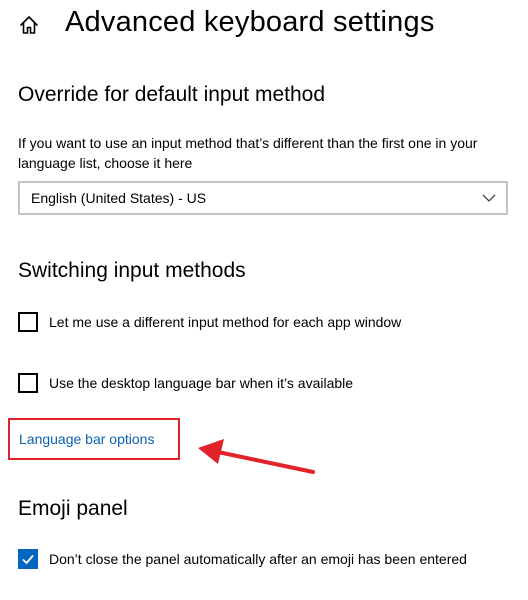  I want to click on switching-heading: Switching input methods, so click(132, 270).